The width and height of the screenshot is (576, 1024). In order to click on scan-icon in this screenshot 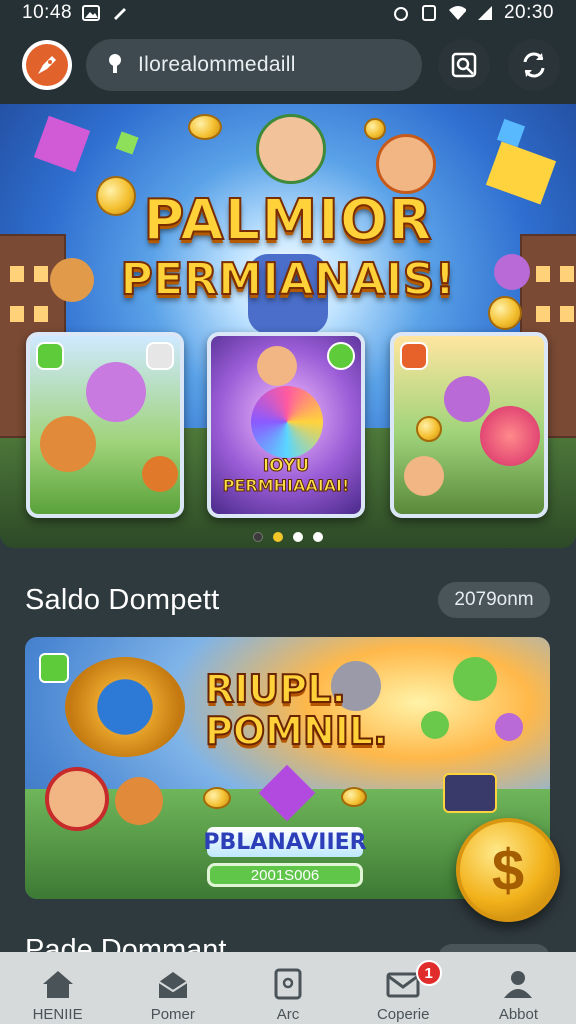, I will do `click(464, 65)`.